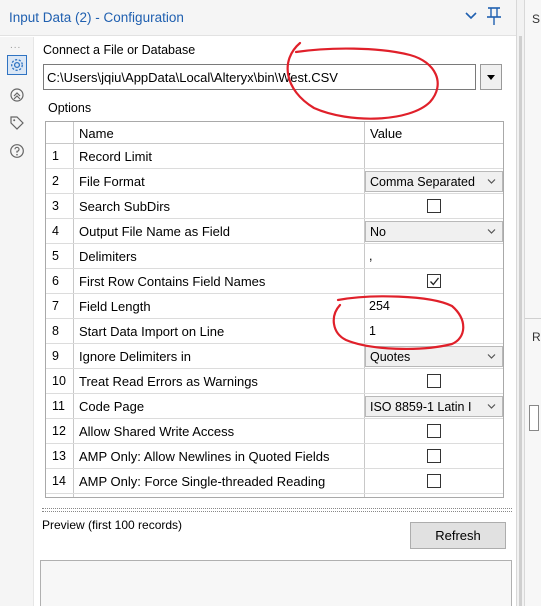 This screenshot has width=541, height=606. What do you see at coordinates (96, 17) in the screenshot?
I see `window-title: Input Data (2) - Configuration` at bounding box center [96, 17].